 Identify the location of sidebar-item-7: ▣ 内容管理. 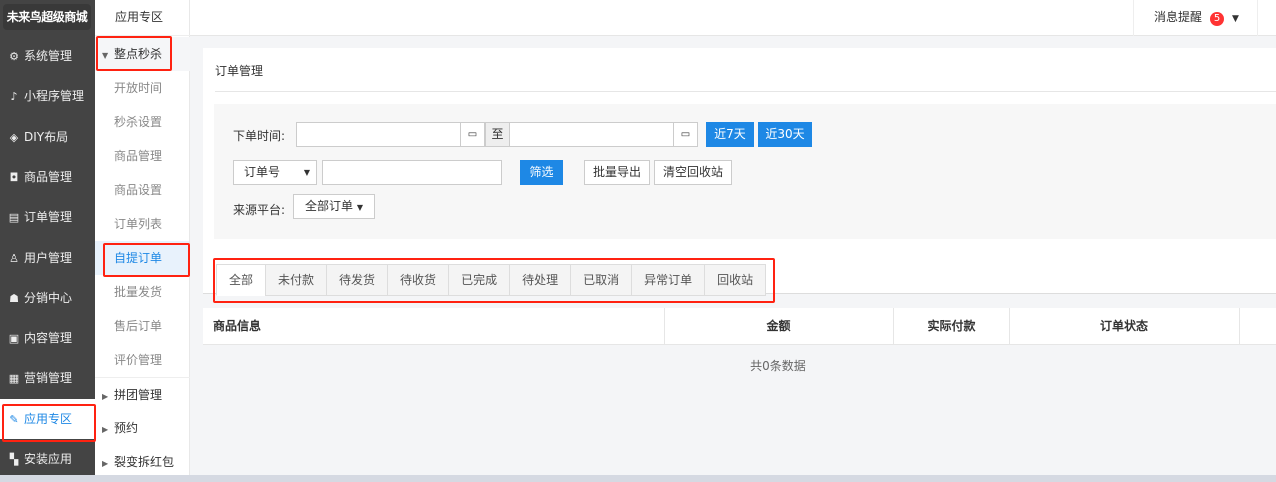
(47, 338).